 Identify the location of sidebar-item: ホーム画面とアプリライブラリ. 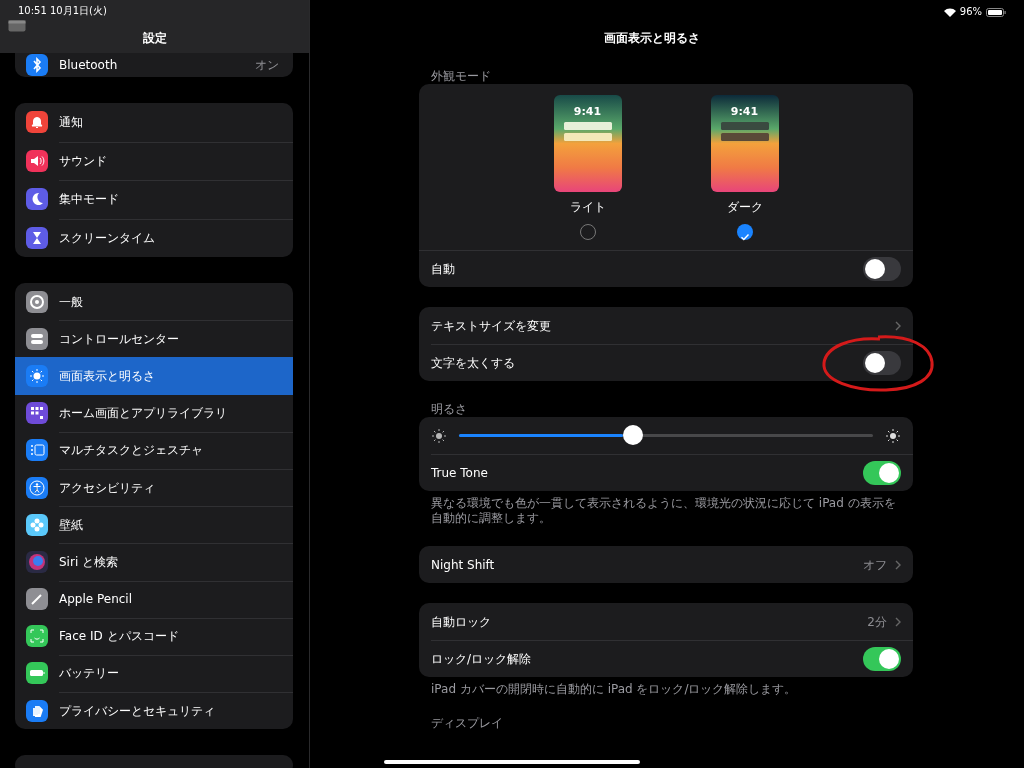
(154, 413).